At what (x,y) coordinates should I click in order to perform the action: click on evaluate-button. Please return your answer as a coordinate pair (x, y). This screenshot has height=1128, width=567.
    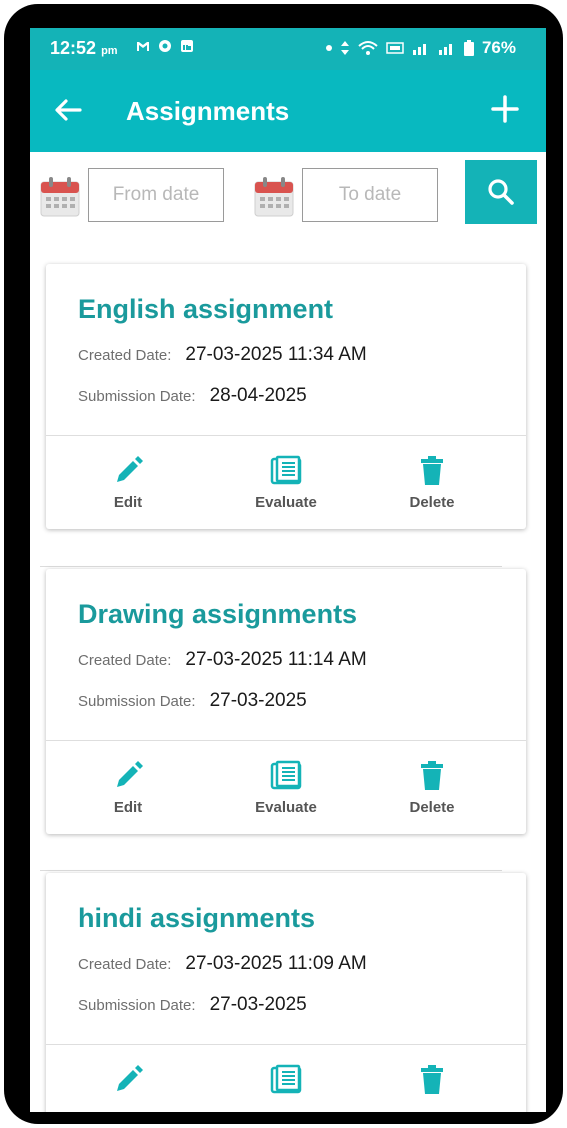
    Looking at the image, I should click on (286, 1080).